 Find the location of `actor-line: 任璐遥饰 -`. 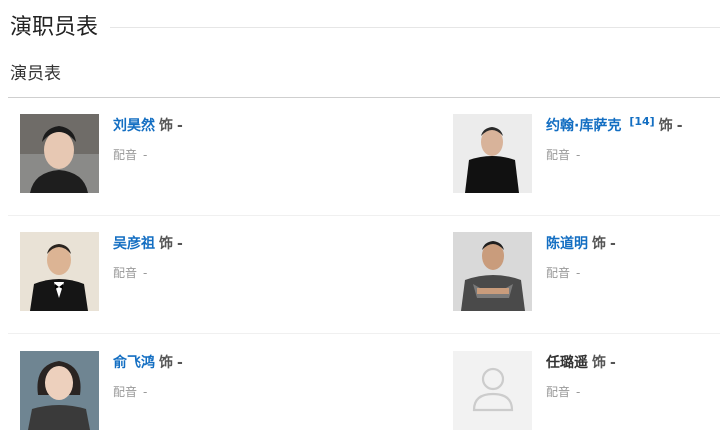

actor-line: 任璐遥饰 - is located at coordinates (581, 363).